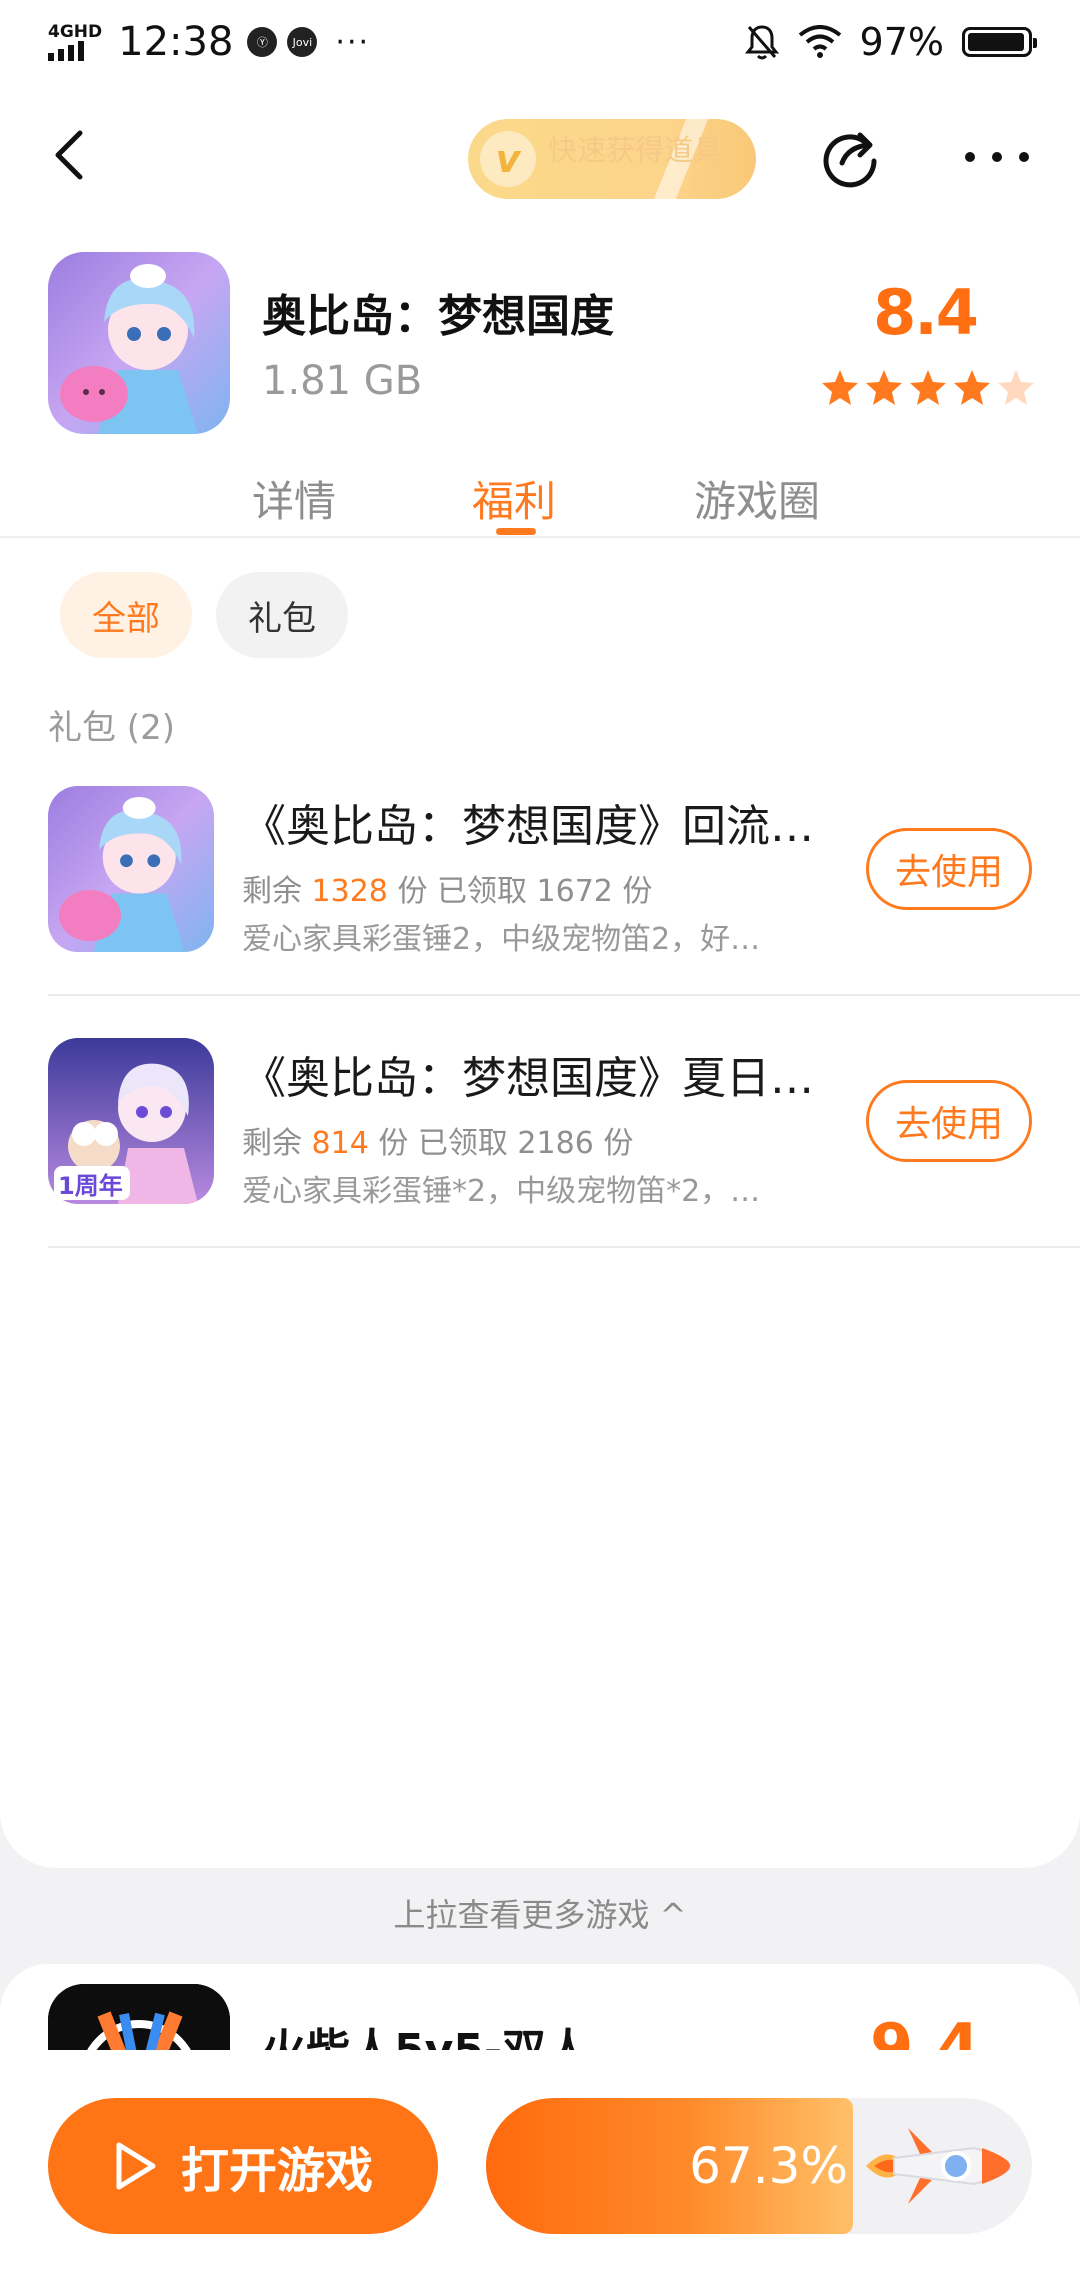  What do you see at coordinates (90, 1186) in the screenshot?
I see `anniversary-badge: 1周年` at bounding box center [90, 1186].